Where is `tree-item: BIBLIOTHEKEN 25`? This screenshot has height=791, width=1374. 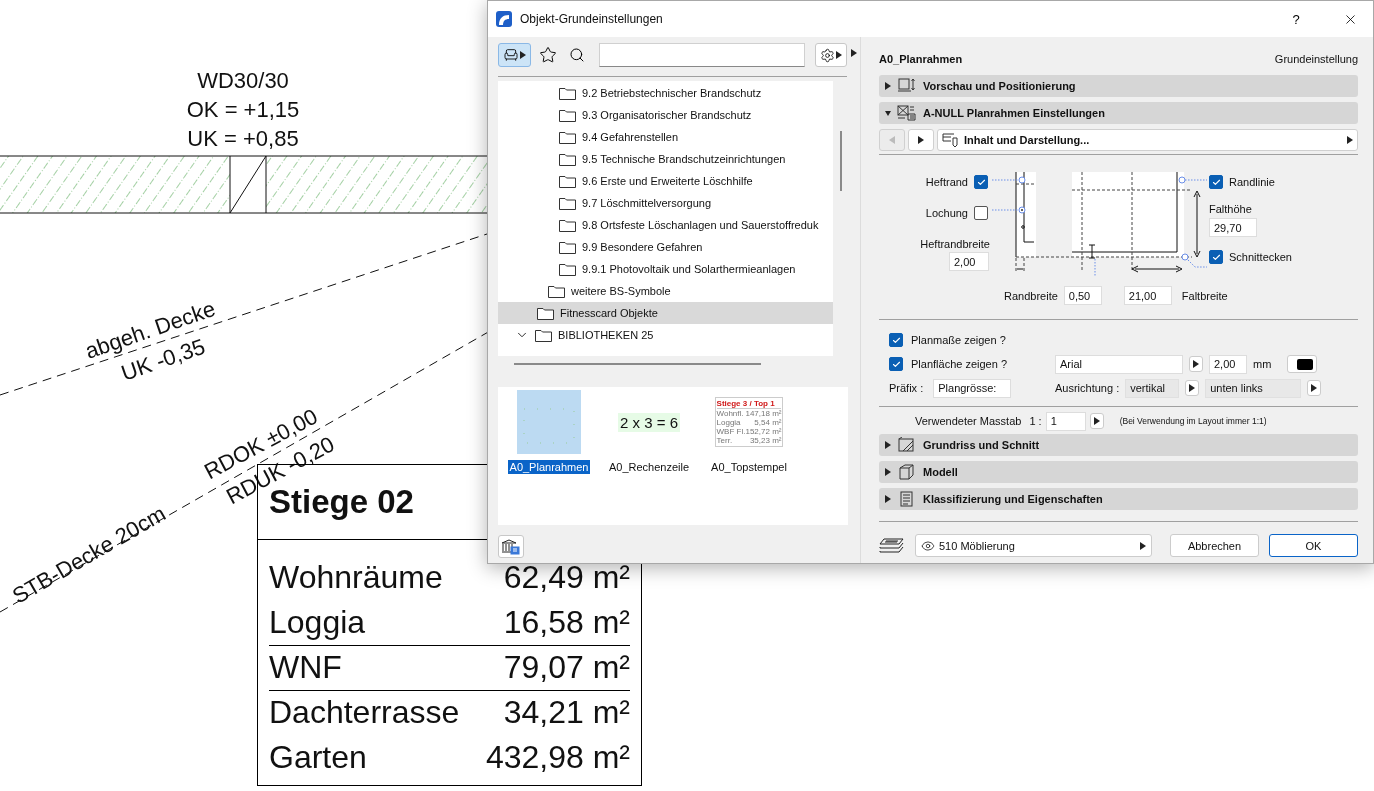
tree-item: BIBLIOTHEKEN 25 is located at coordinates (665, 335).